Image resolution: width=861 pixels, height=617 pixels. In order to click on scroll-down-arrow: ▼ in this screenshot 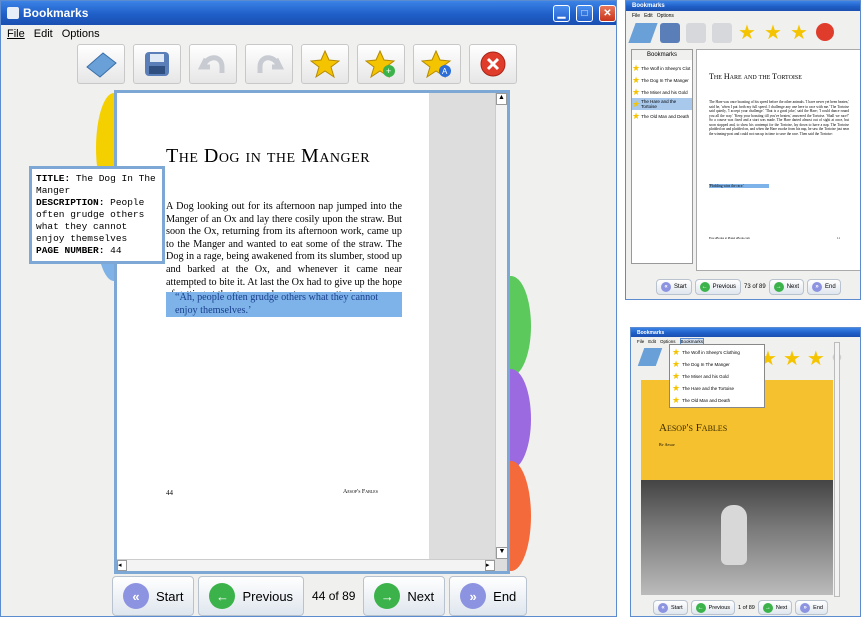, I will do `click(502, 553)`.